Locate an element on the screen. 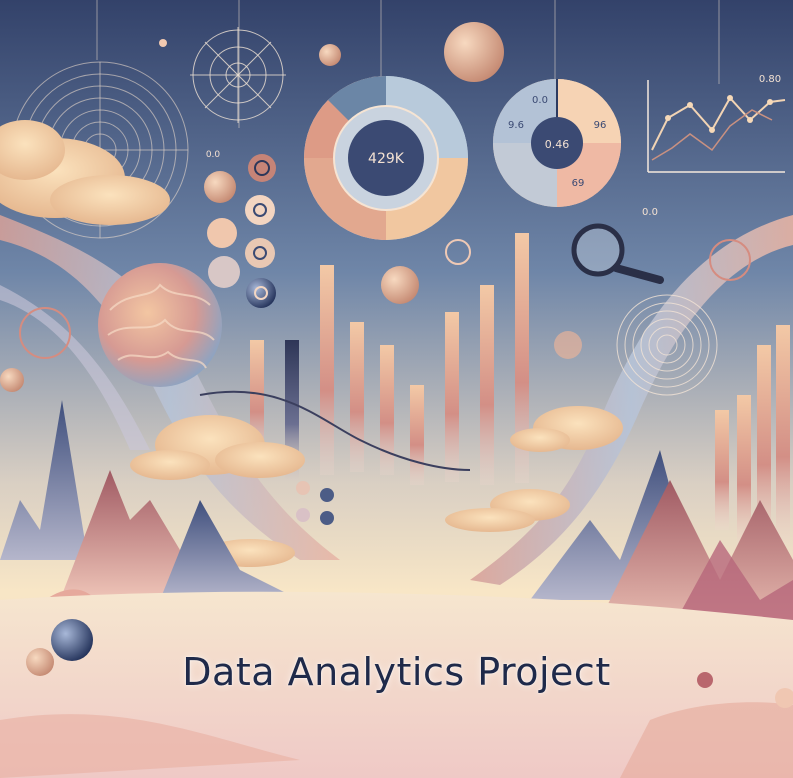 The width and height of the screenshot is (793, 778). pie-label: 9.6 is located at coordinates (516, 125).